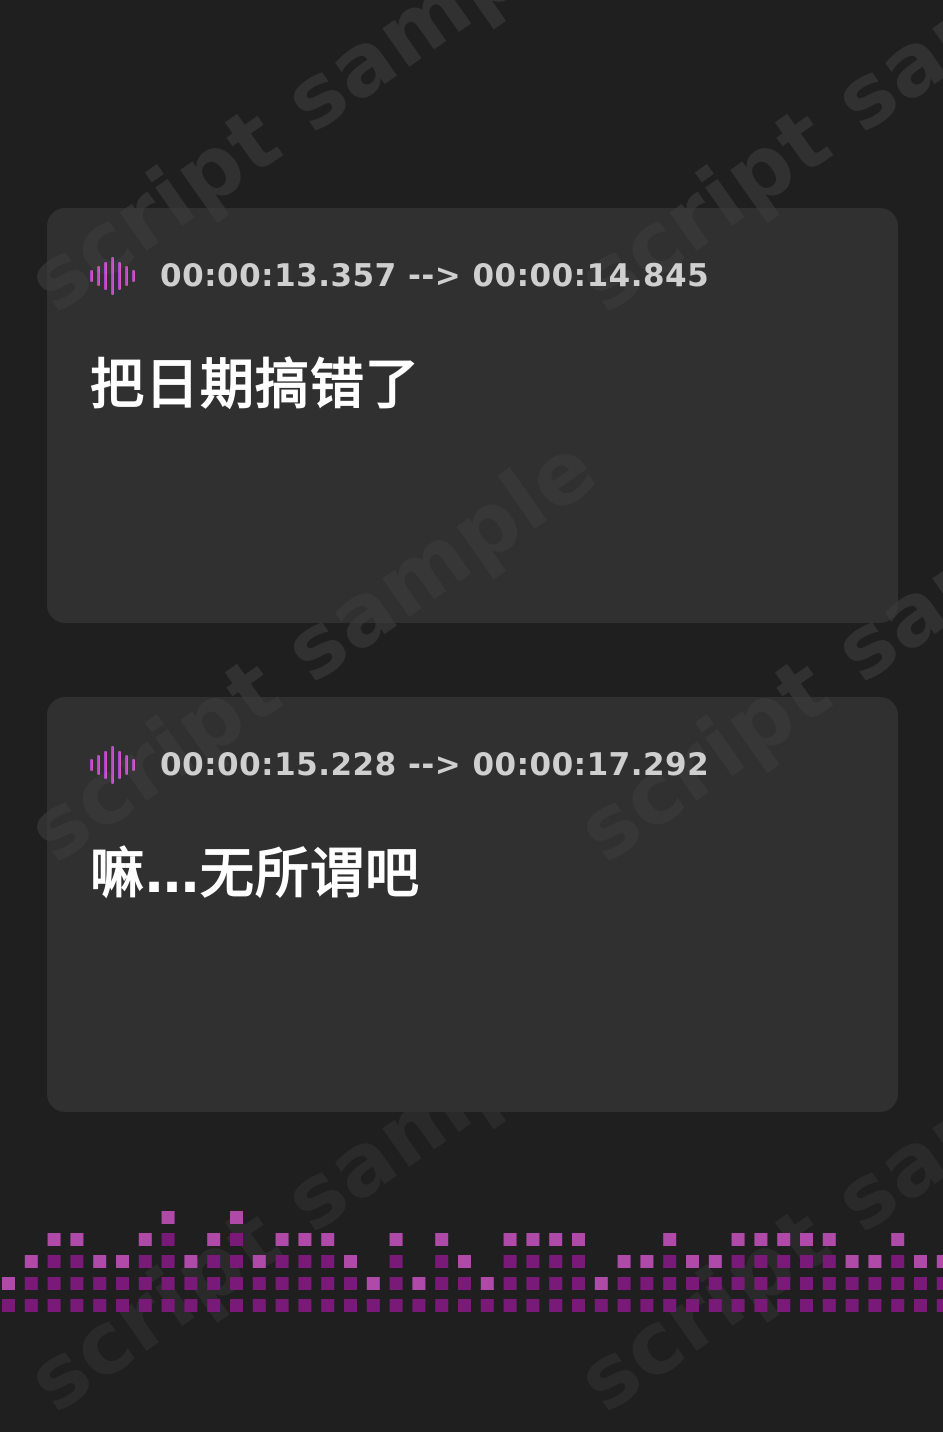 The image size is (943, 1432). I want to click on cue-text: 嘛…无所谓吧, so click(255, 873).